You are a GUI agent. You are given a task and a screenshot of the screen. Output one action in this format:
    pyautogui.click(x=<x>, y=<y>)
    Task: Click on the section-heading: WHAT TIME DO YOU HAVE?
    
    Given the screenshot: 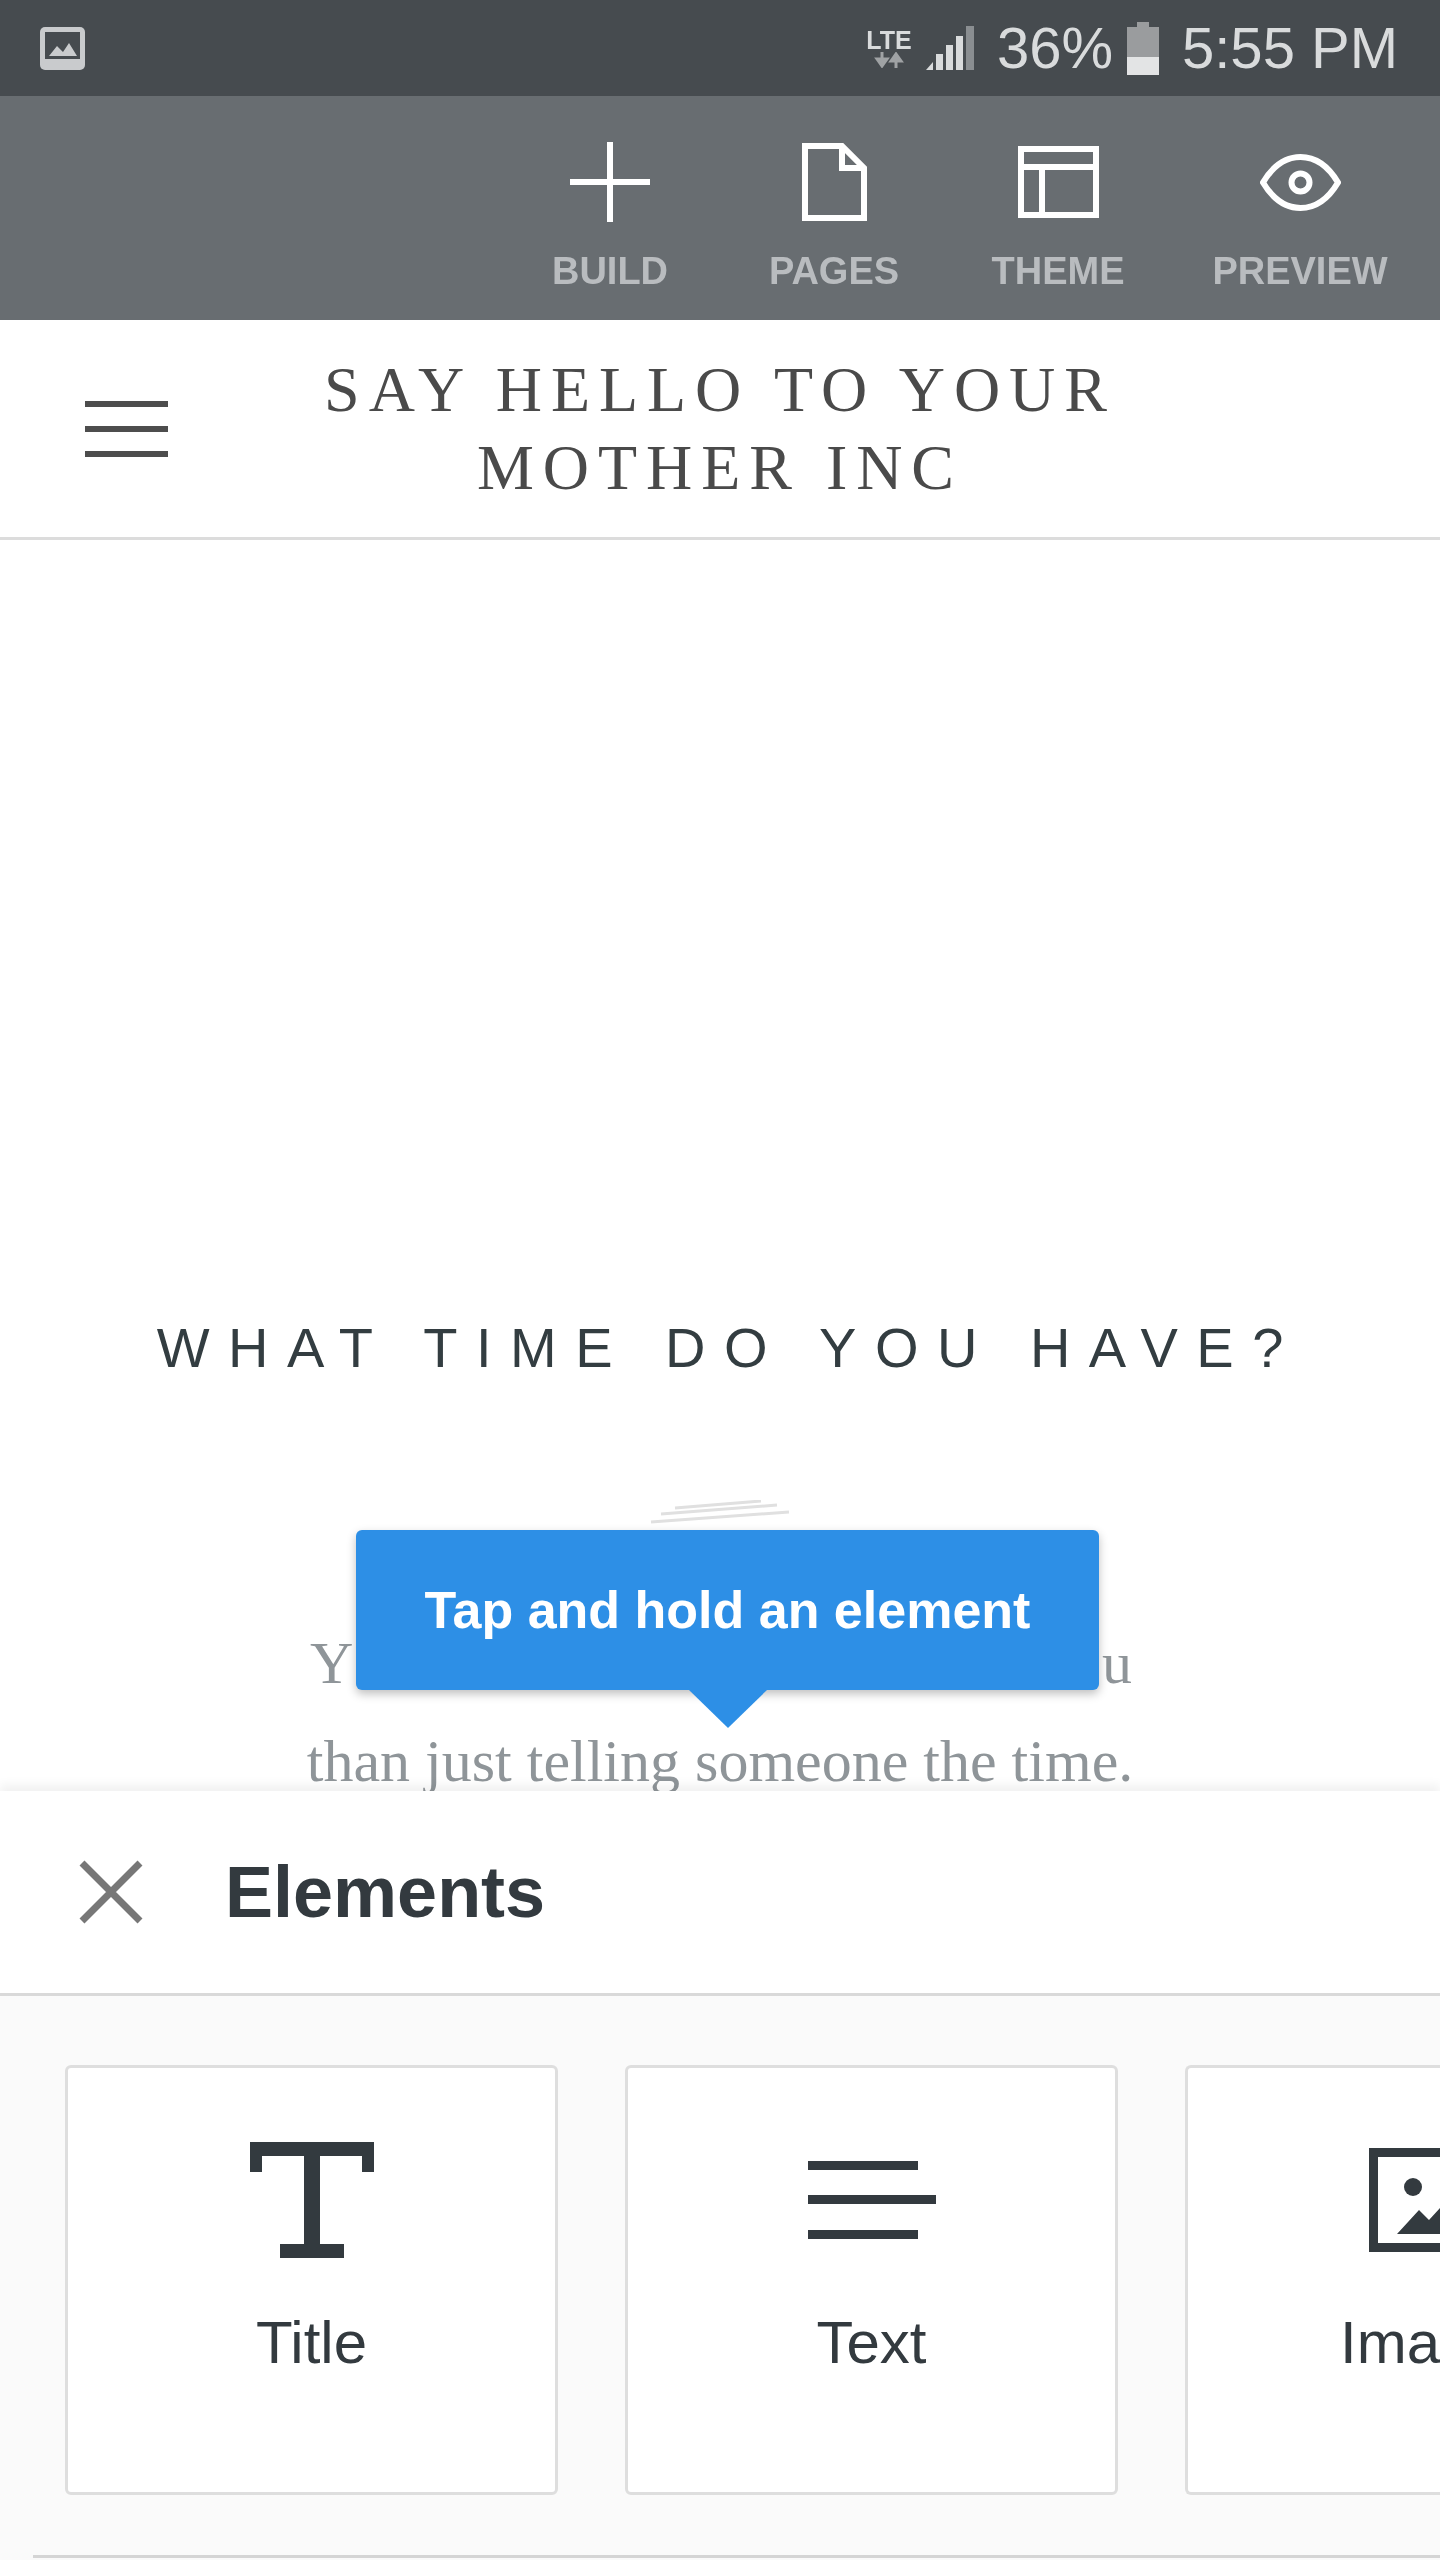 What is the action you would take?
    pyautogui.click(x=729, y=1348)
    